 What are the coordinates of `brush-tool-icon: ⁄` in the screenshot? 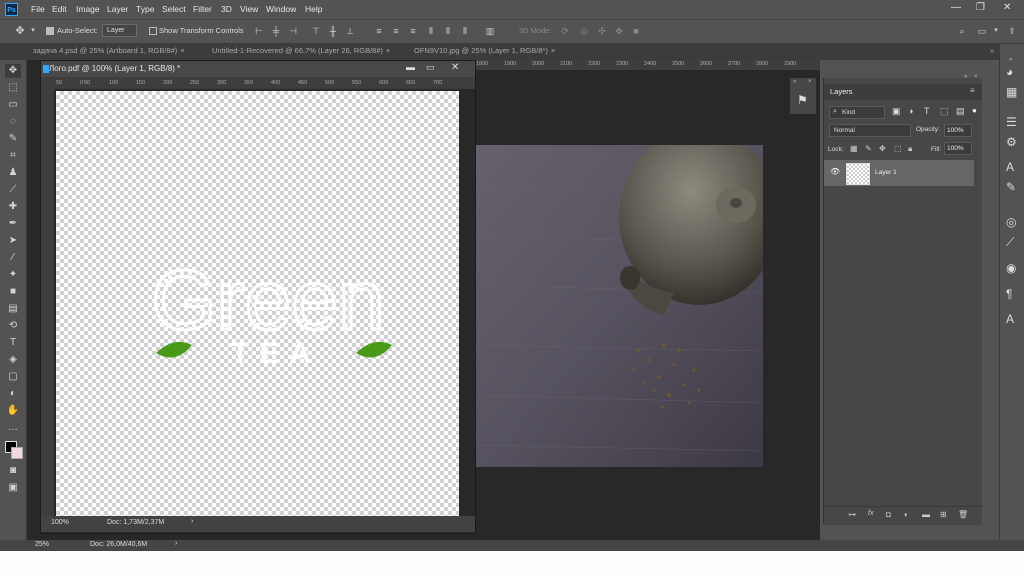 It's located at (13, 258).